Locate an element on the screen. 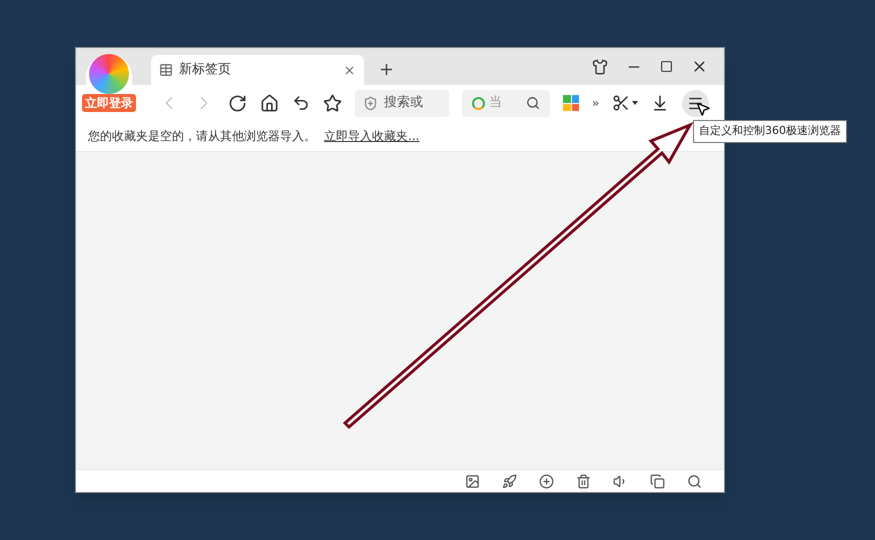 This screenshot has width=875, height=540. undo-icon is located at coordinates (301, 103).